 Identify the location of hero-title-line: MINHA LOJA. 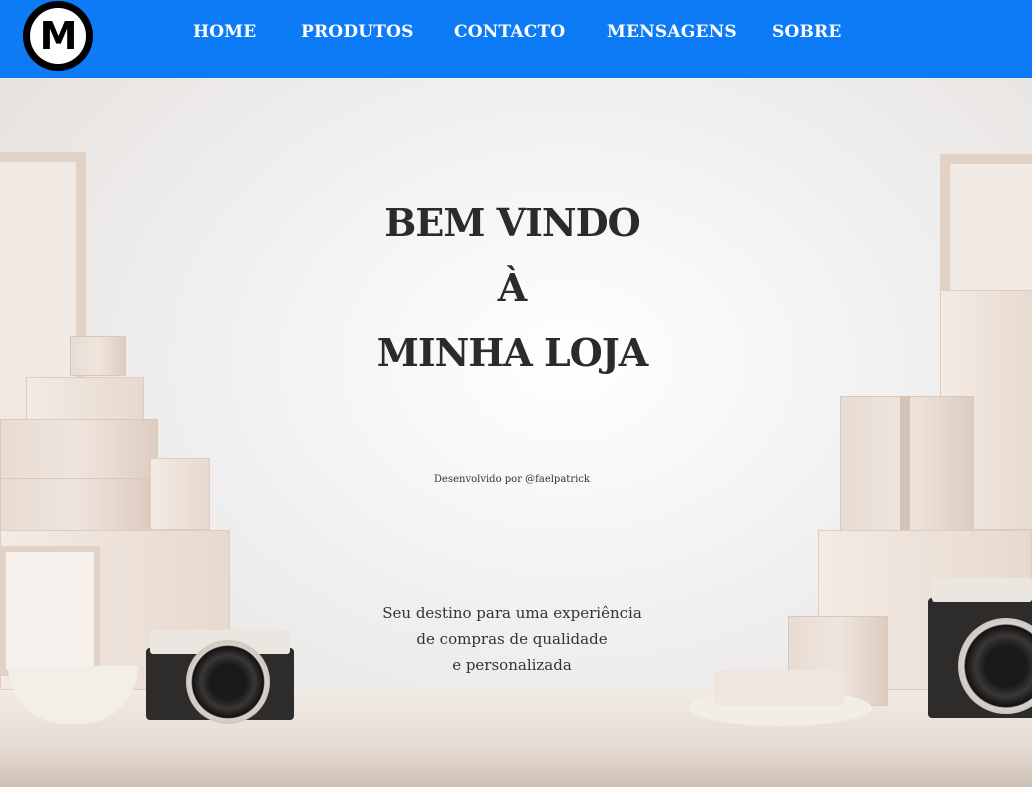
(512, 352).